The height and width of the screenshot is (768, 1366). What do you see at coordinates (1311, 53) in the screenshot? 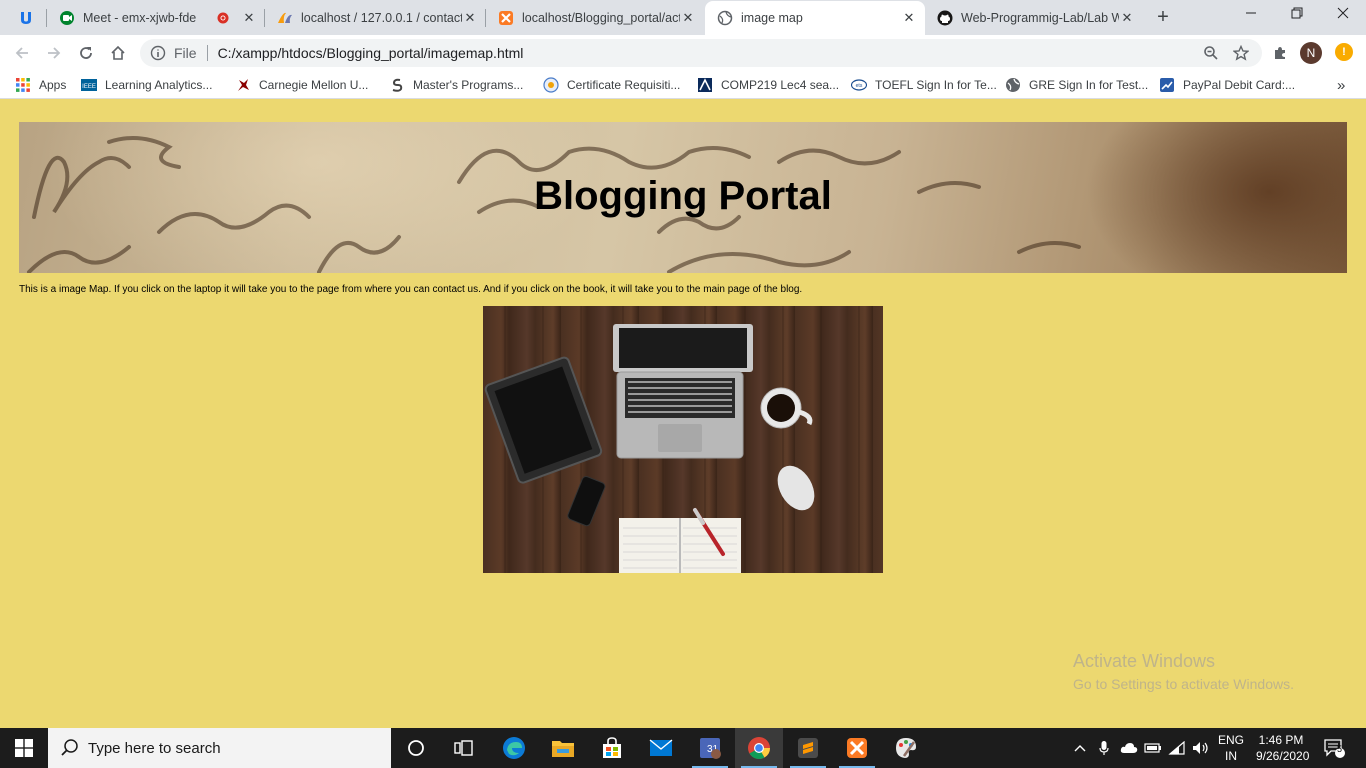
I see `profile-avatar: N` at bounding box center [1311, 53].